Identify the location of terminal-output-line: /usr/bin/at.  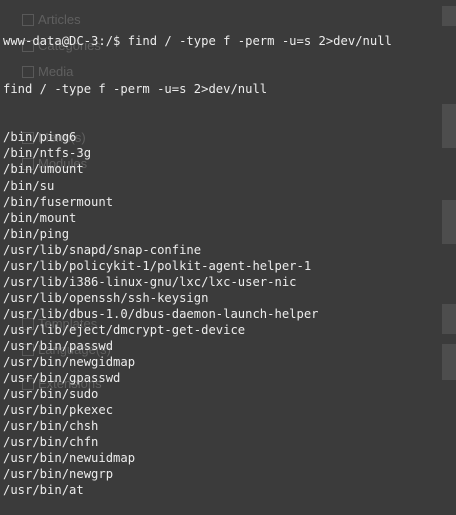
(43, 490).